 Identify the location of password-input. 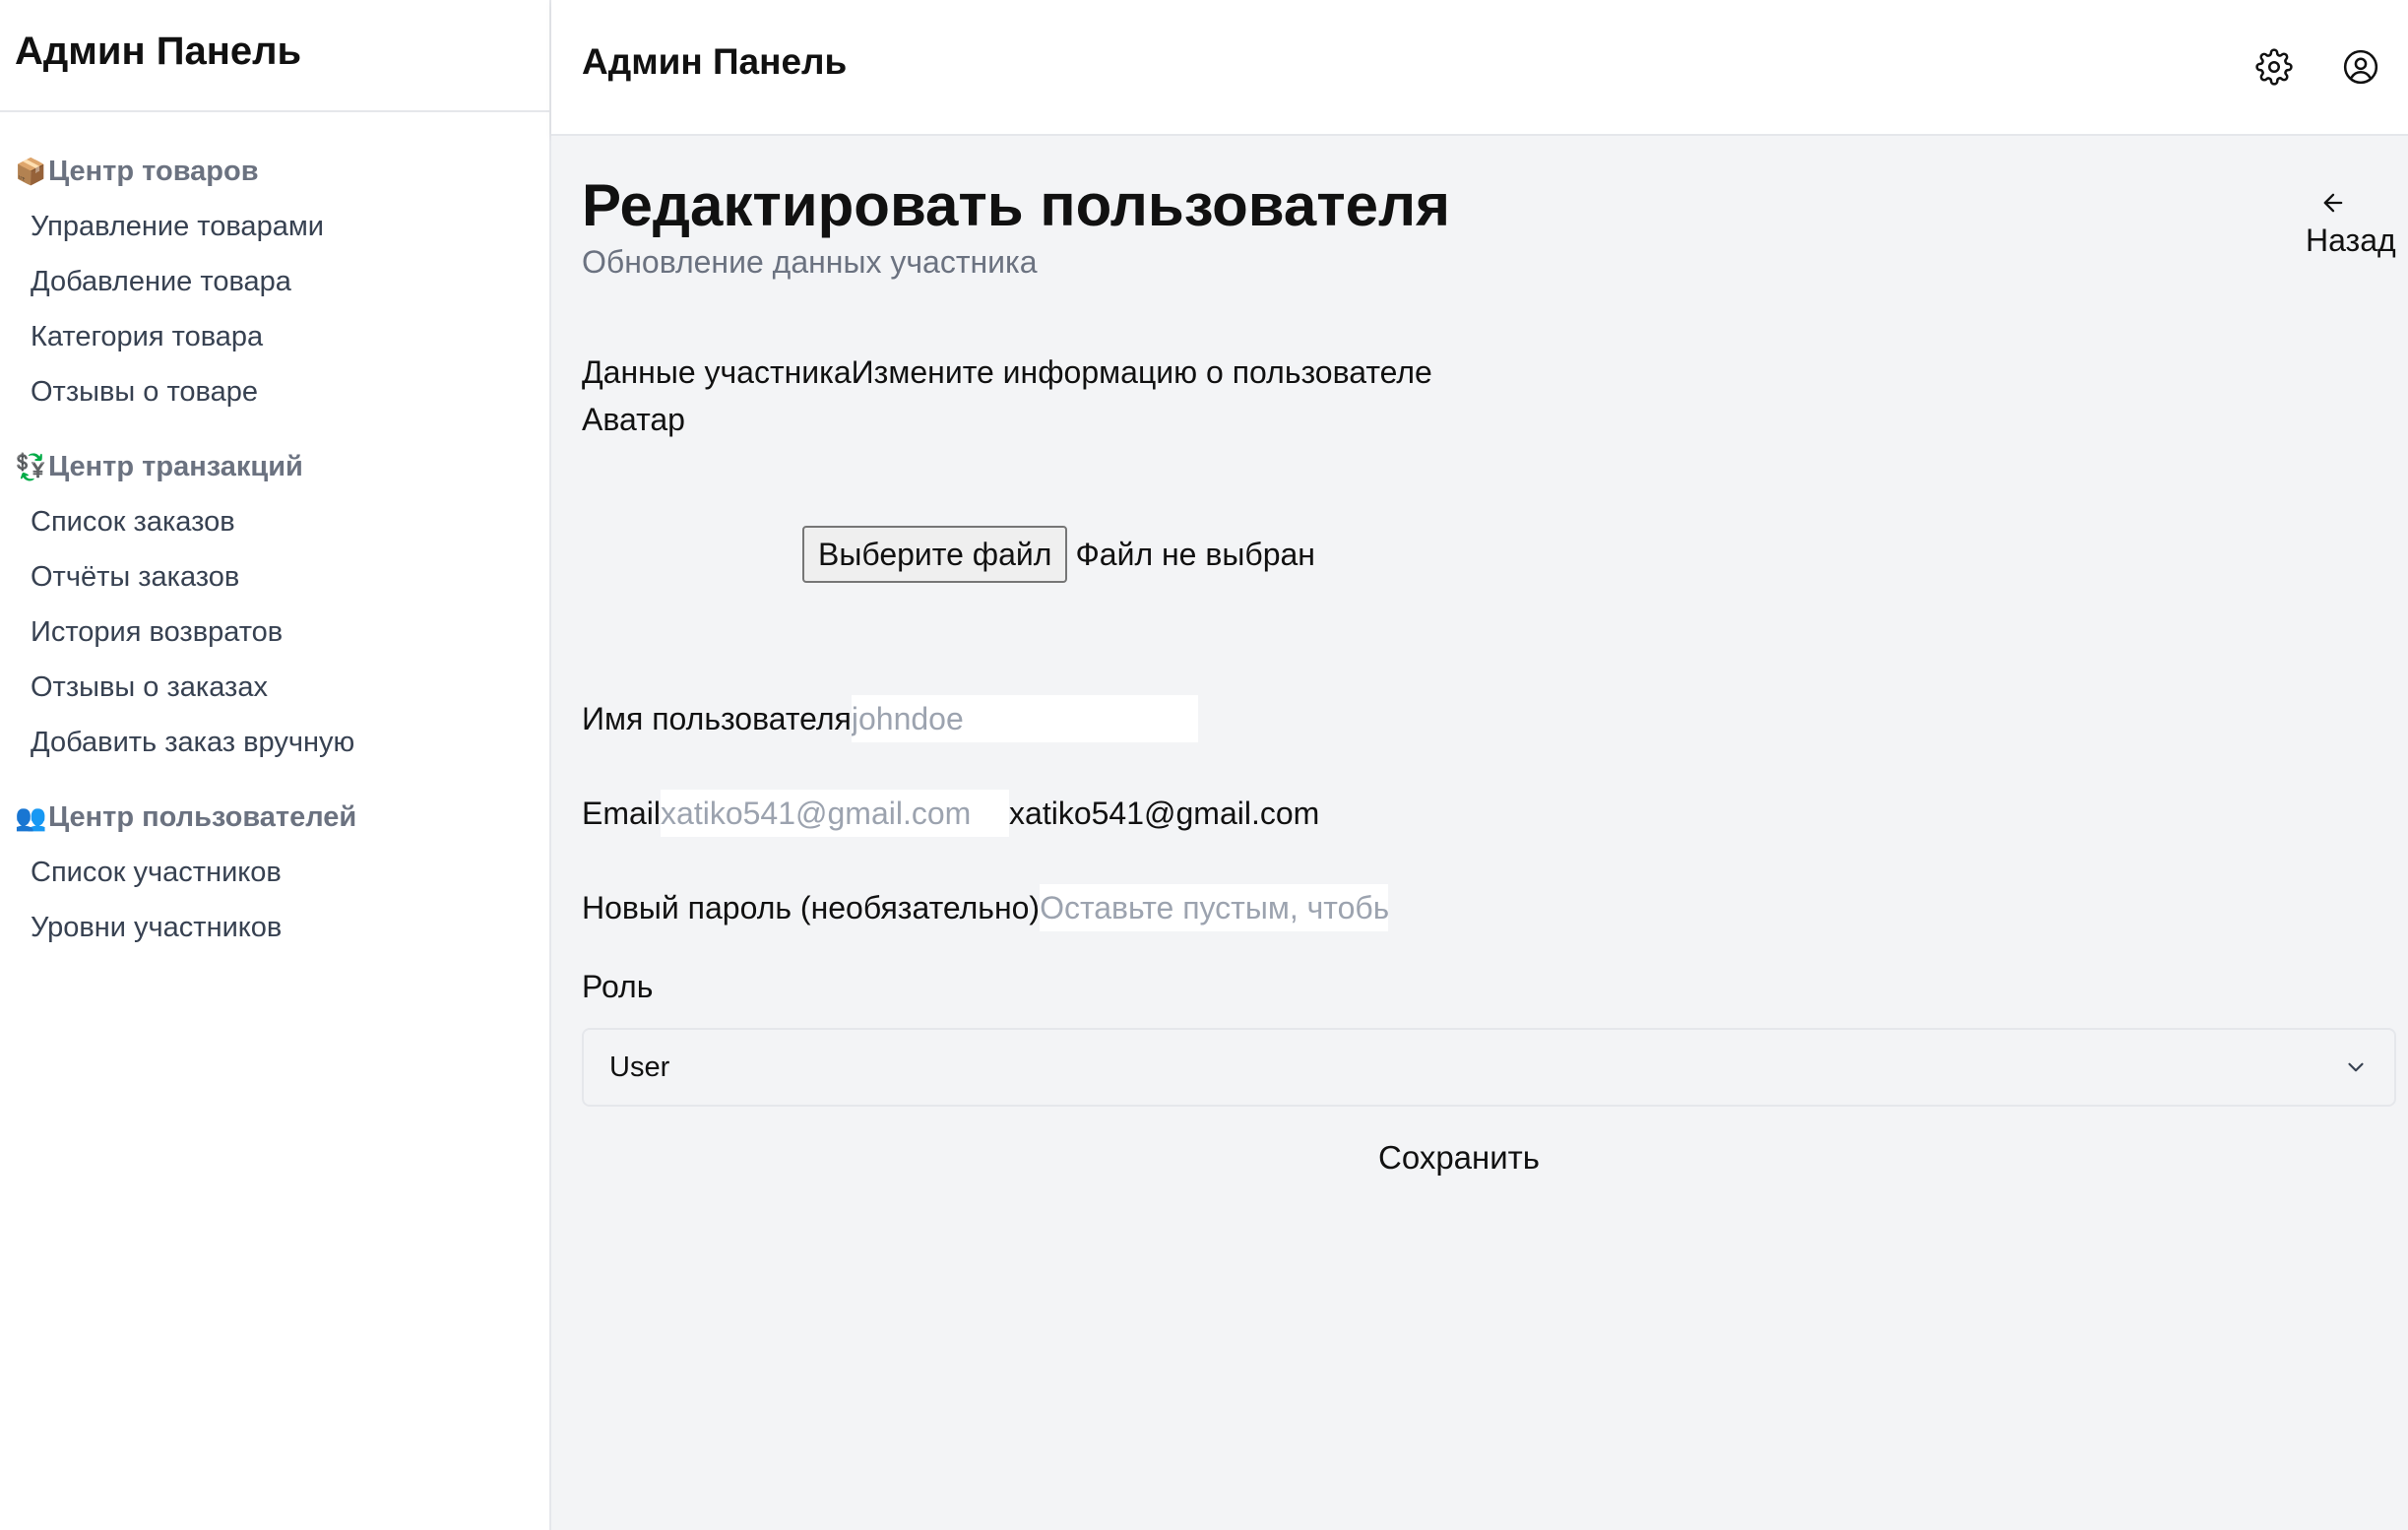
(1214, 907).